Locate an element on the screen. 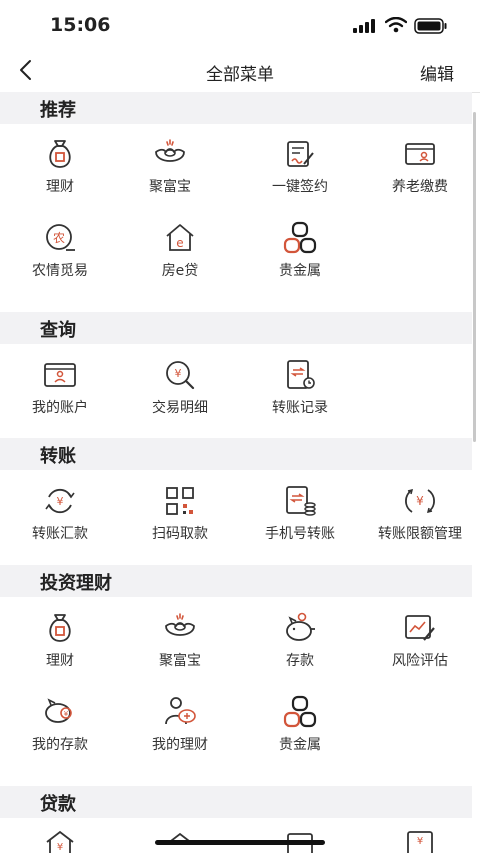 Image resolution: width=480 pixels, height=853 pixels. menu-item-label: 转账汇款 is located at coordinates (60, 534).